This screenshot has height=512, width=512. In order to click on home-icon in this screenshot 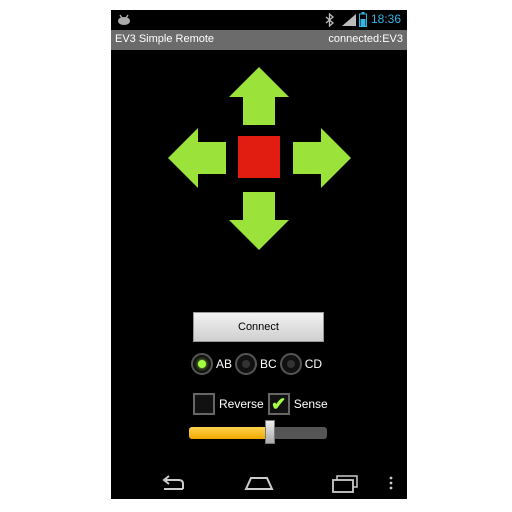, I will do `click(259, 483)`.